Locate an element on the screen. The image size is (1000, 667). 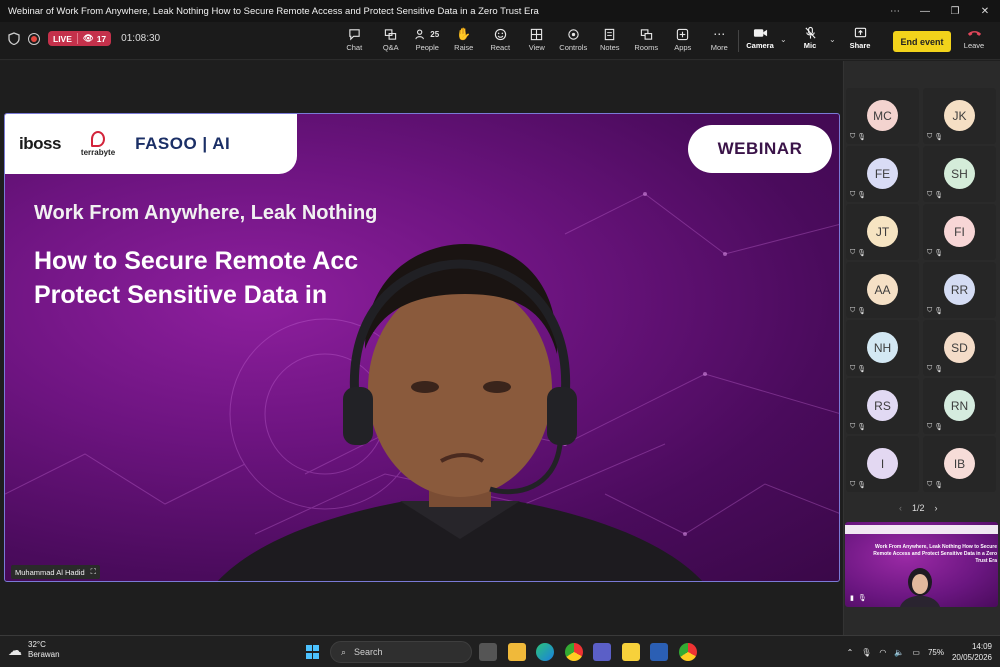
participant-avatar: FE is located at coordinates (882, 173).